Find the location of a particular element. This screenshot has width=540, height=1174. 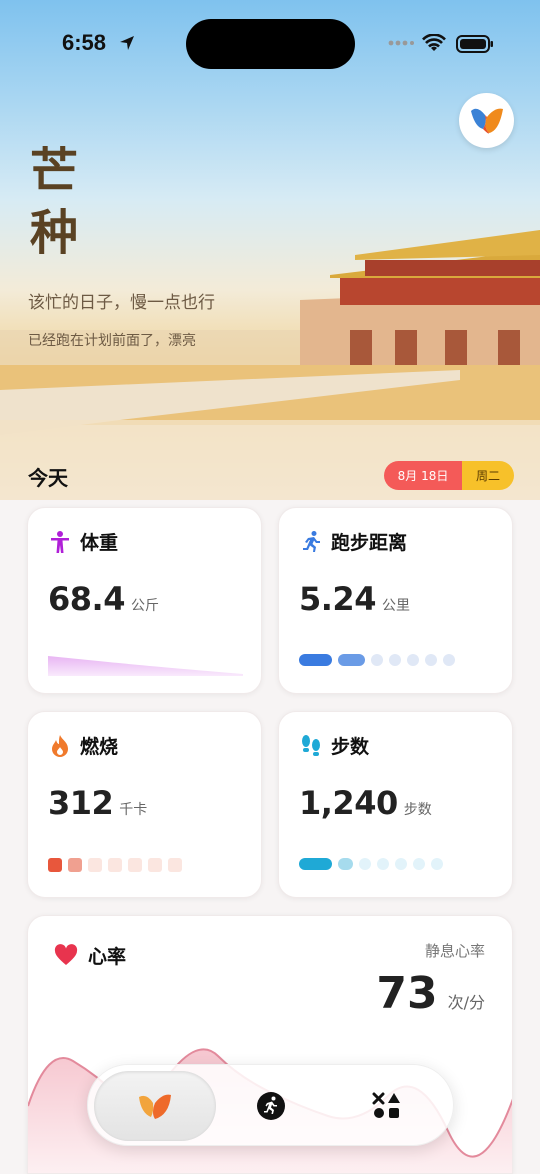

today-label: 今天 is located at coordinates (48, 478).